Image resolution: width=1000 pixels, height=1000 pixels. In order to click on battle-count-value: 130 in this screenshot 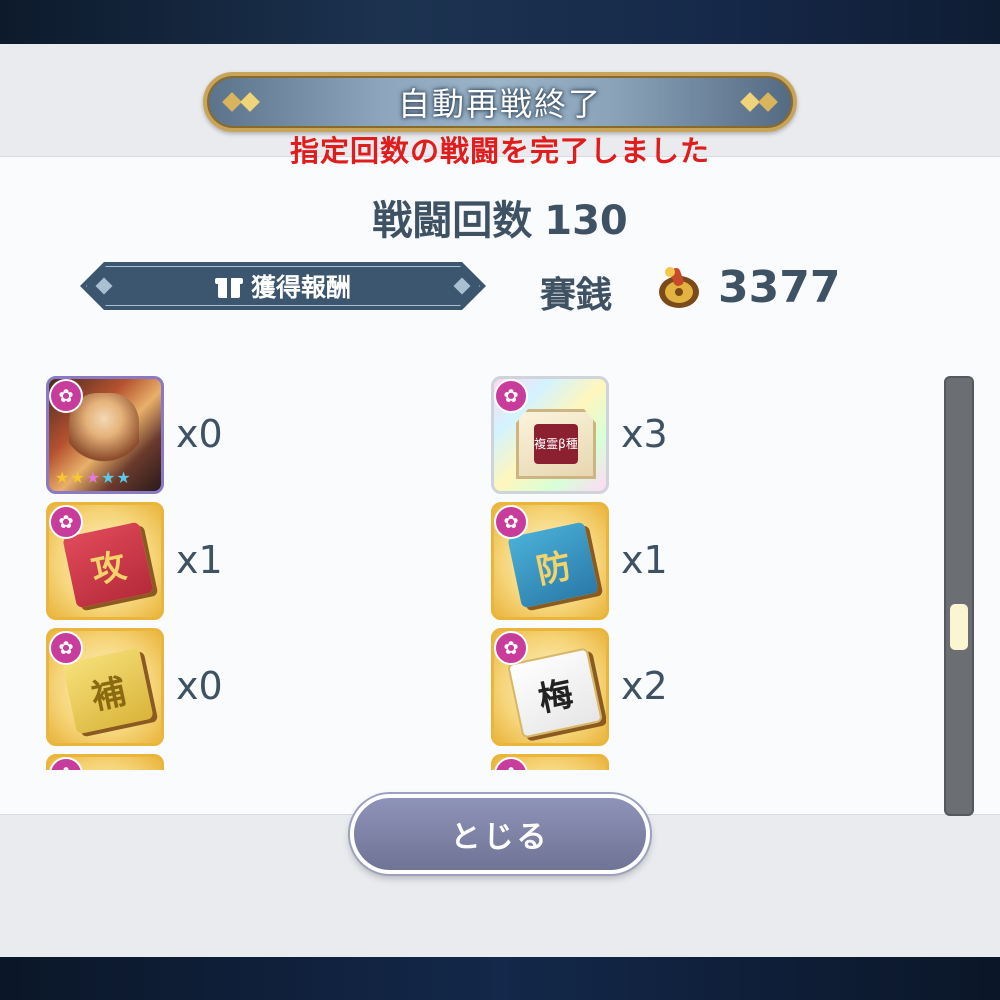, I will do `click(586, 221)`.